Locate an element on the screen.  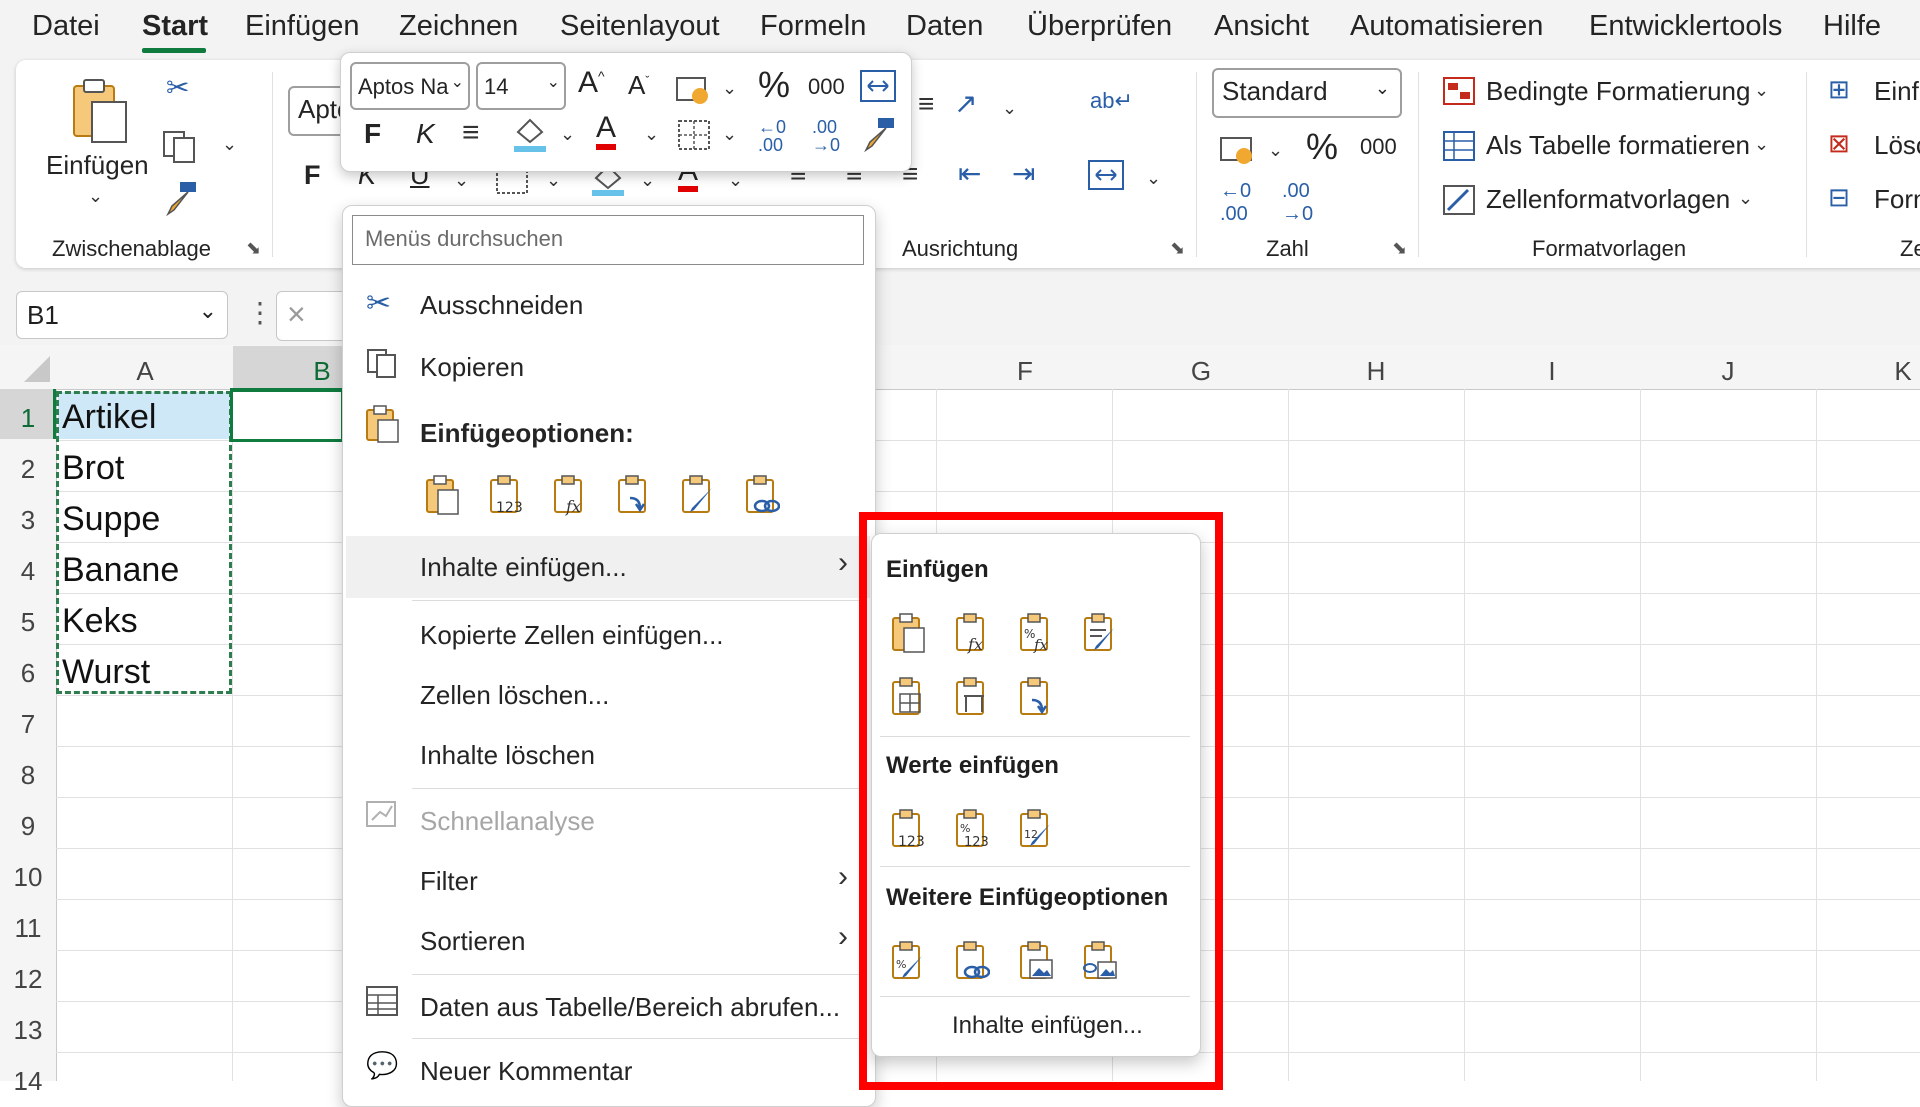
tab-entwicklertools: Entwicklertools is located at coordinates (1685, 26).